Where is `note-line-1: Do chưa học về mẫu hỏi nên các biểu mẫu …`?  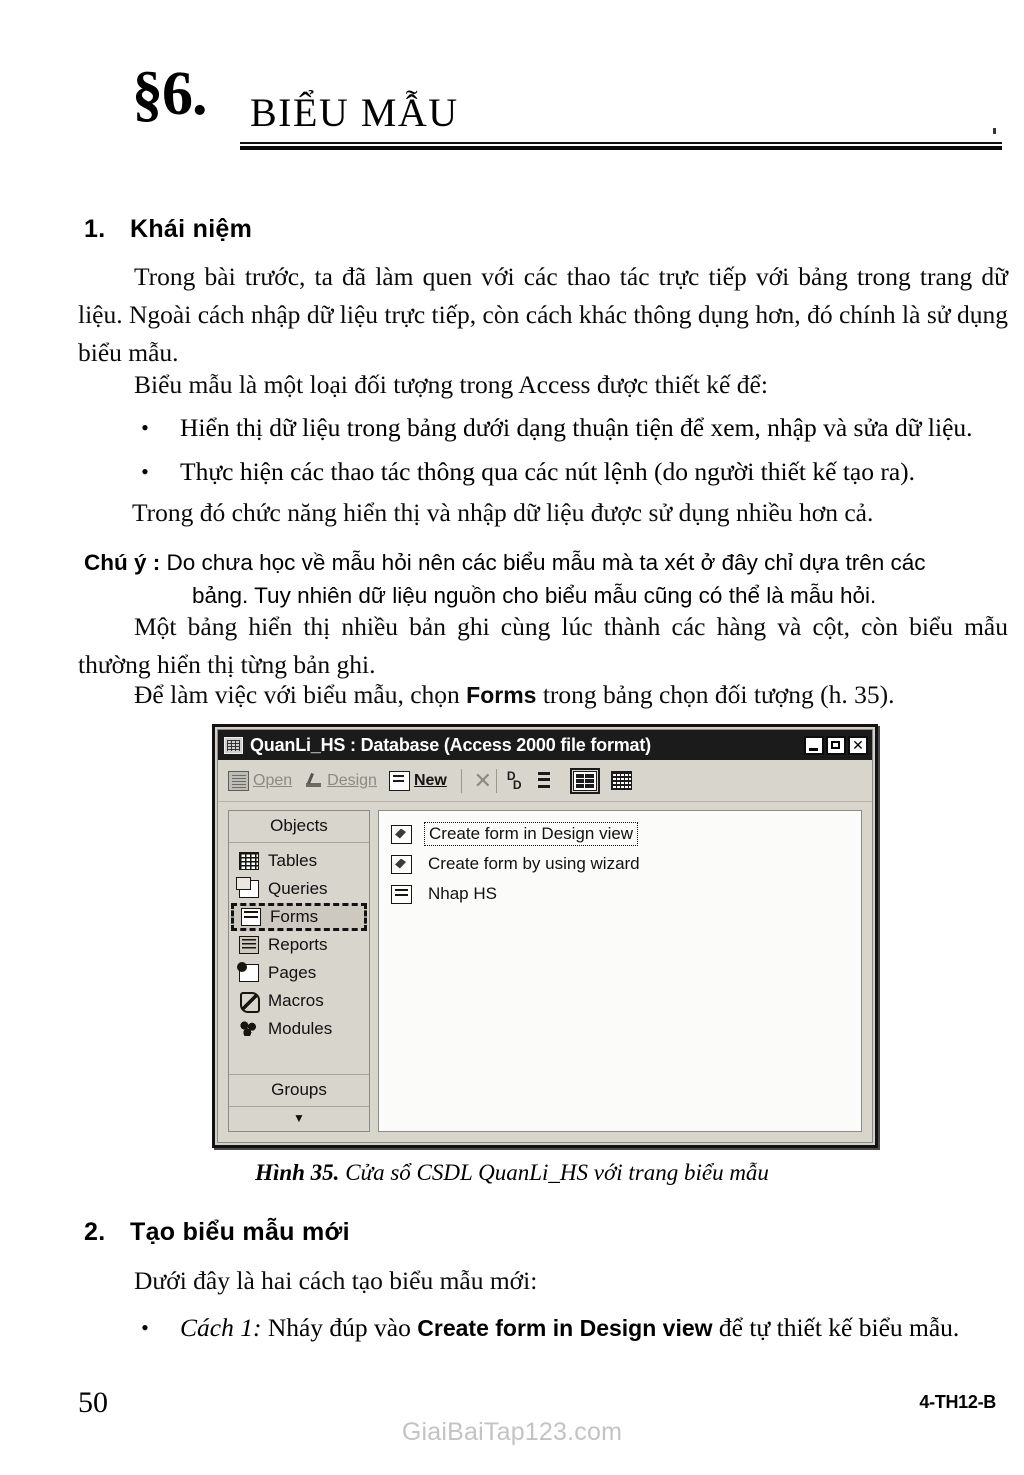
note-line-1: Do chưa học về mẫu hỏi nên các biểu mẫu … is located at coordinates (546, 562).